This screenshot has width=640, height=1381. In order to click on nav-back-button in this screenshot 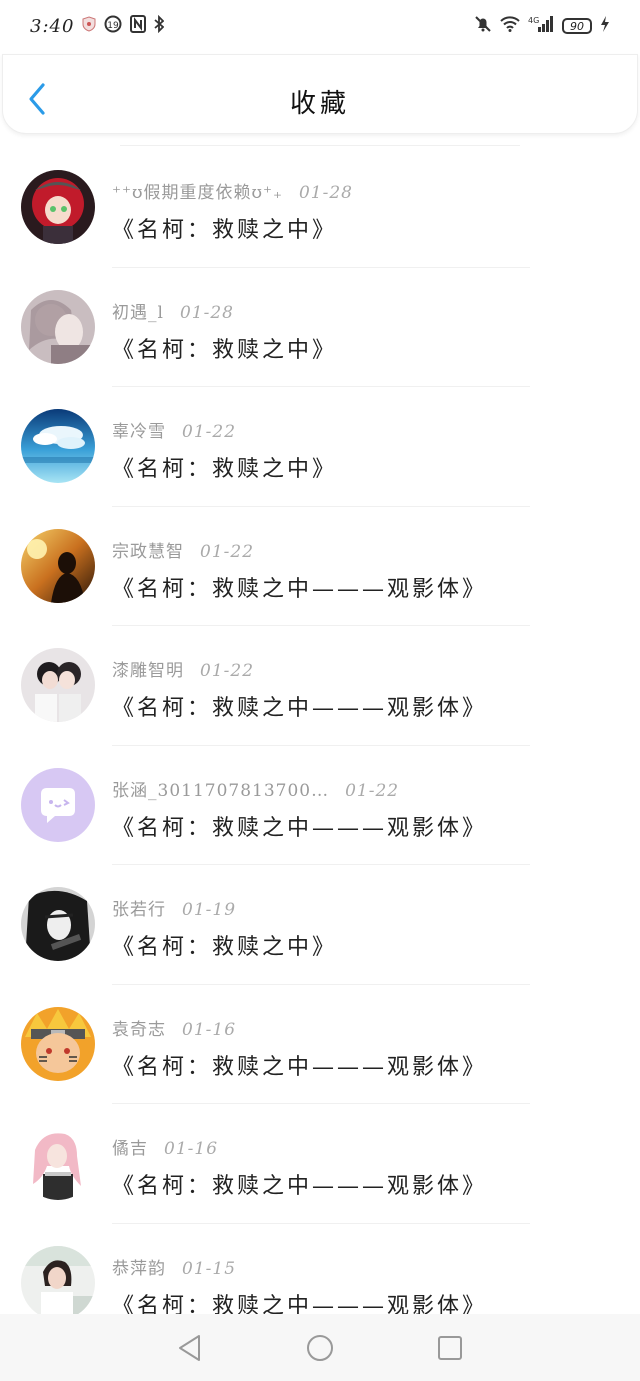, I will do `click(190, 1348)`.